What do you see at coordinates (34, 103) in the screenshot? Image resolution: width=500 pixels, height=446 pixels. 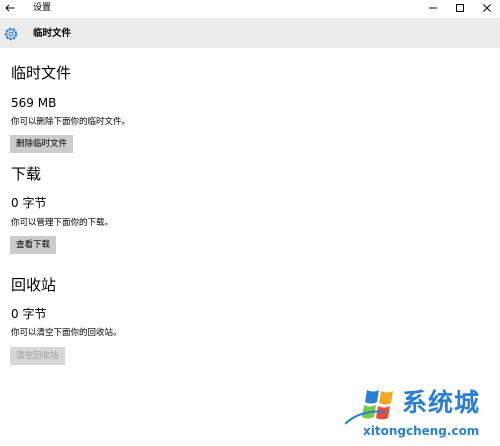 I see `temp-files-size: 569 MB` at bounding box center [34, 103].